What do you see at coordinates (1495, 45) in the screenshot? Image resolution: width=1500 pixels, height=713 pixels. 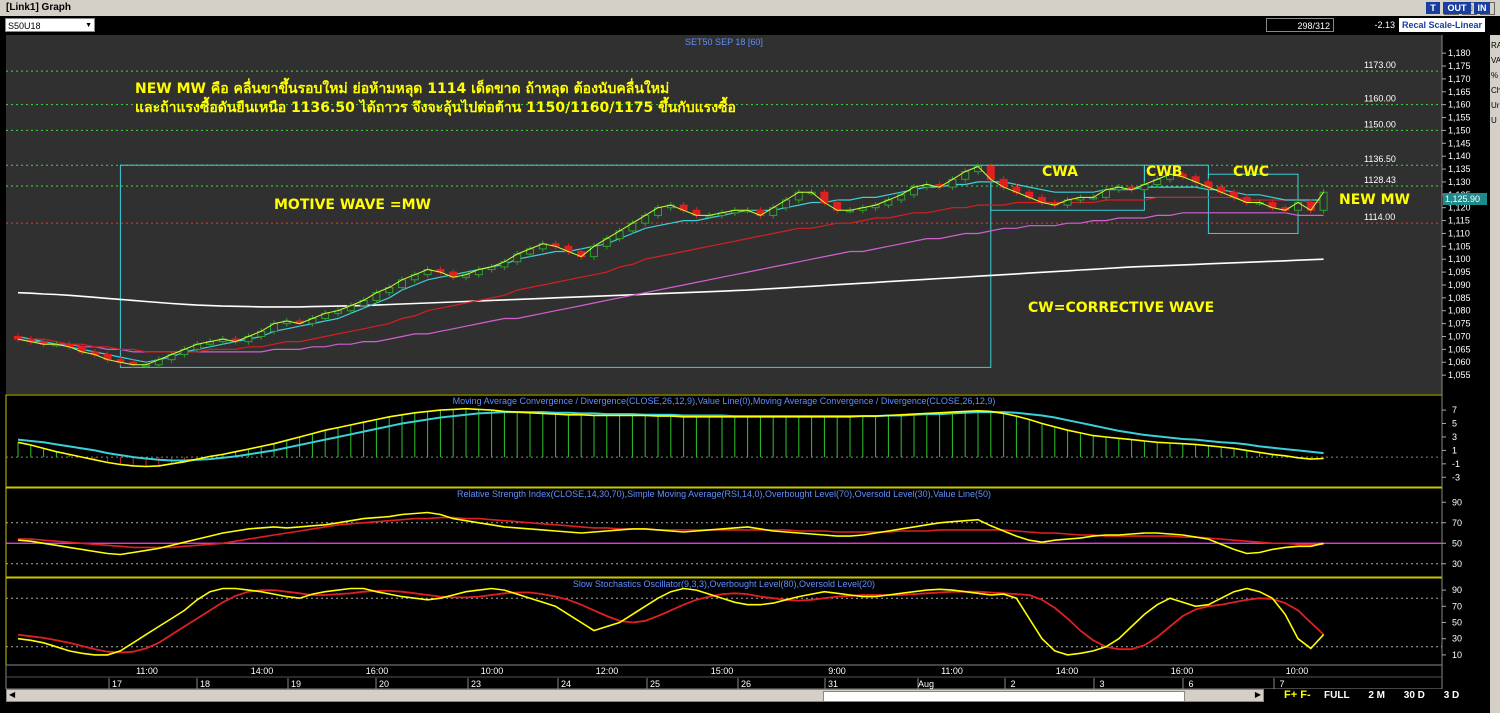 I see `side-label: RA` at bounding box center [1495, 45].